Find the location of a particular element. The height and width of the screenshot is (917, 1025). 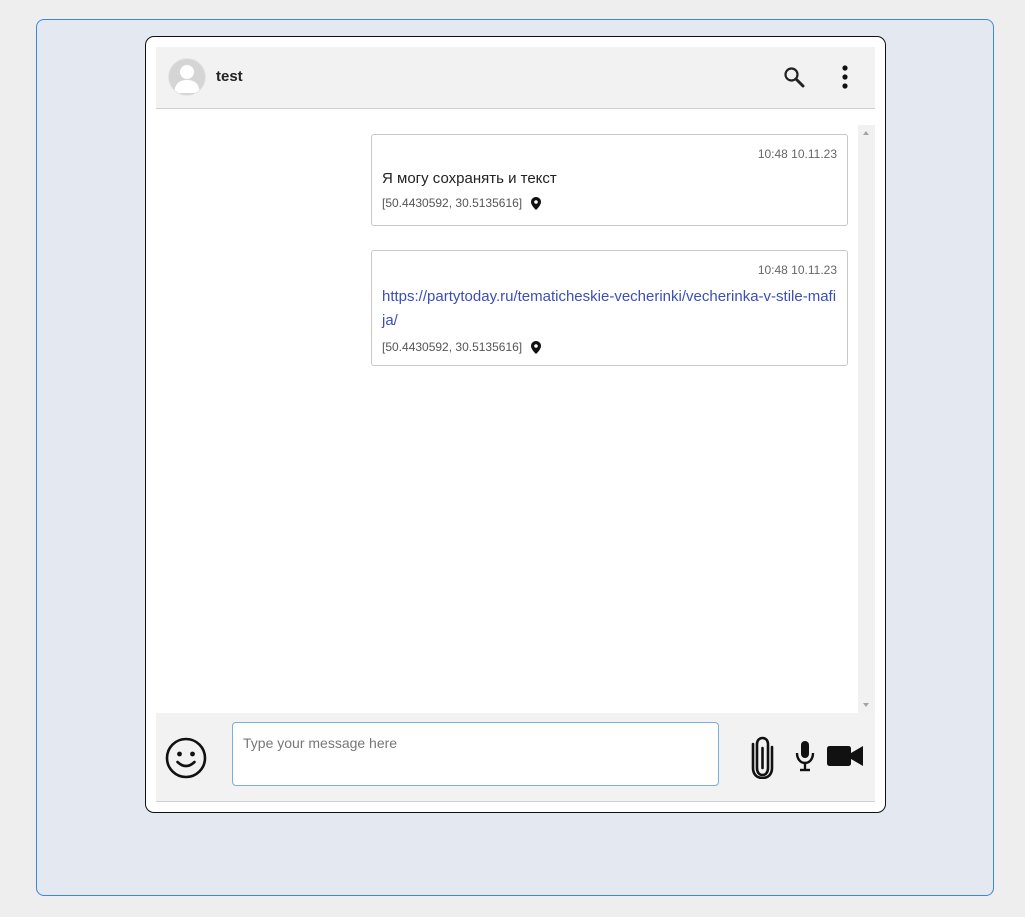

emoji-button is located at coordinates (186, 758).